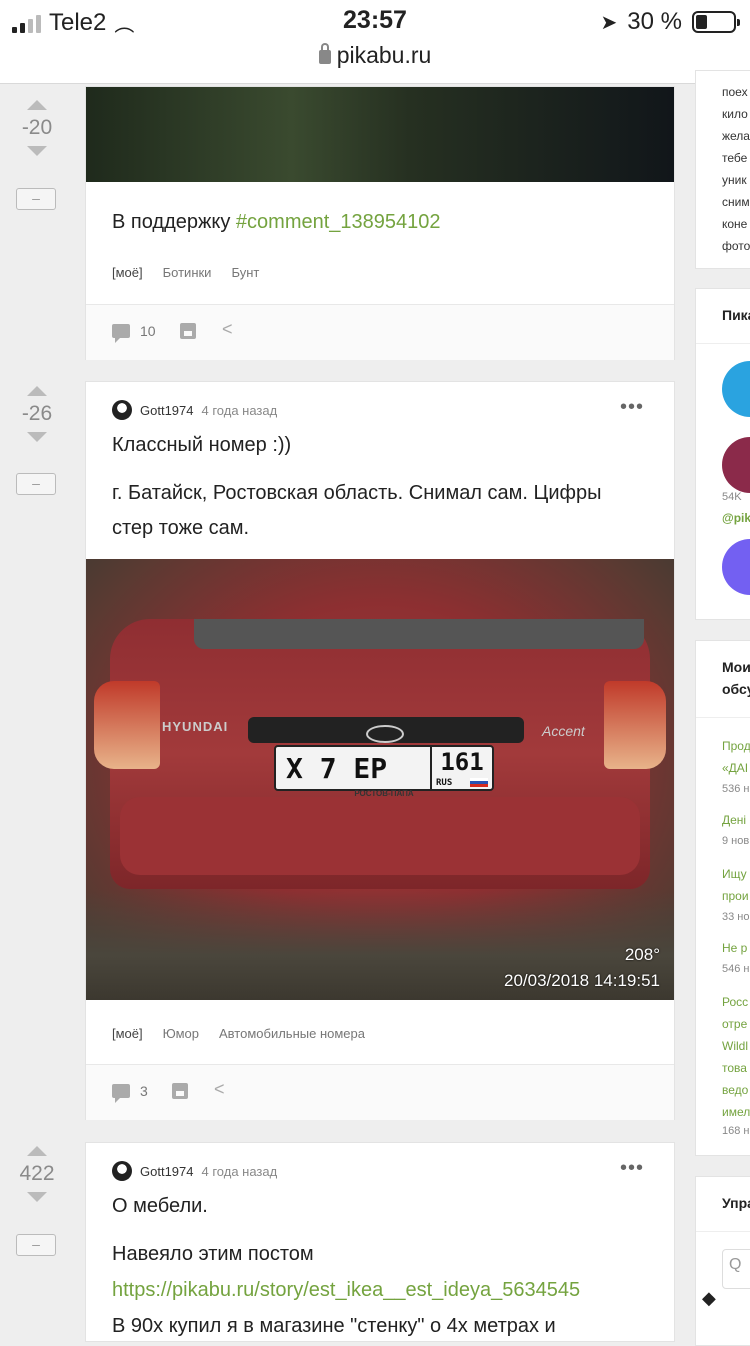  What do you see at coordinates (735, 768) in the screenshot?
I see `discussion-link: «ДАІ` at bounding box center [735, 768].